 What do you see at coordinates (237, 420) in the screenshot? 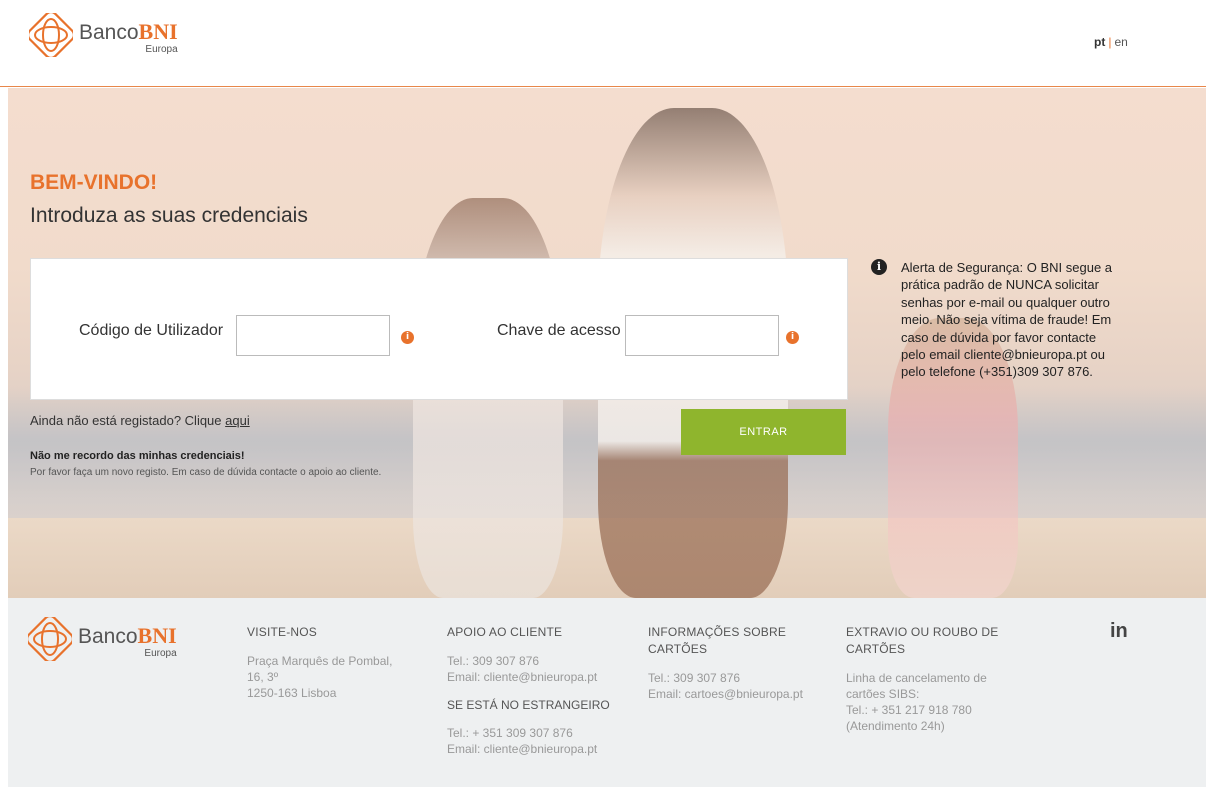
I see `register-link: aqui` at bounding box center [237, 420].